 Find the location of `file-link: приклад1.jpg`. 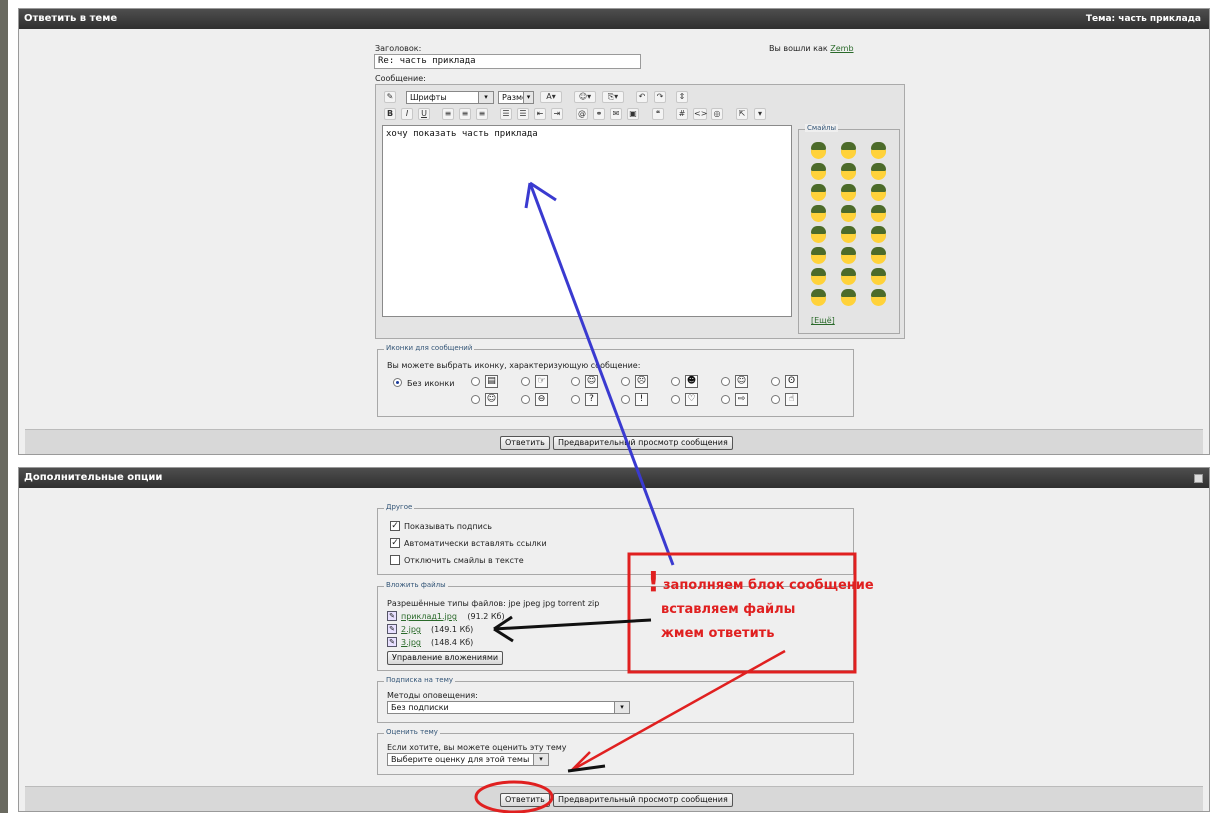

file-link: приклад1.jpg is located at coordinates (429, 616).